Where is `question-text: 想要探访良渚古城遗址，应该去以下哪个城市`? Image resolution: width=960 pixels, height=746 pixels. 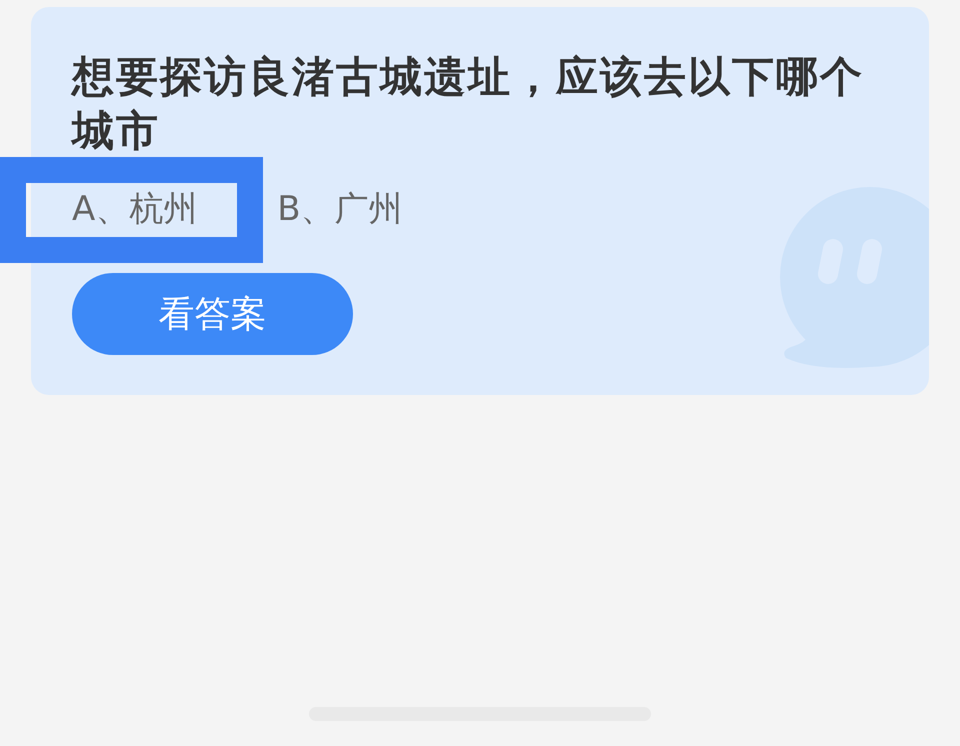 question-text: 想要探访良渚古城遗址，应该去以下哪个城市 is located at coordinates (468, 104).